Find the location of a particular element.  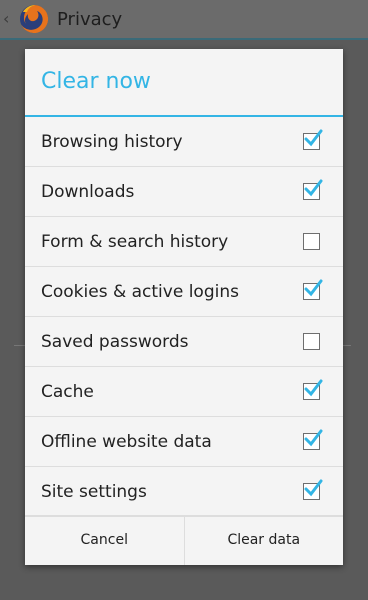

page-title: Privacy is located at coordinates (90, 19).